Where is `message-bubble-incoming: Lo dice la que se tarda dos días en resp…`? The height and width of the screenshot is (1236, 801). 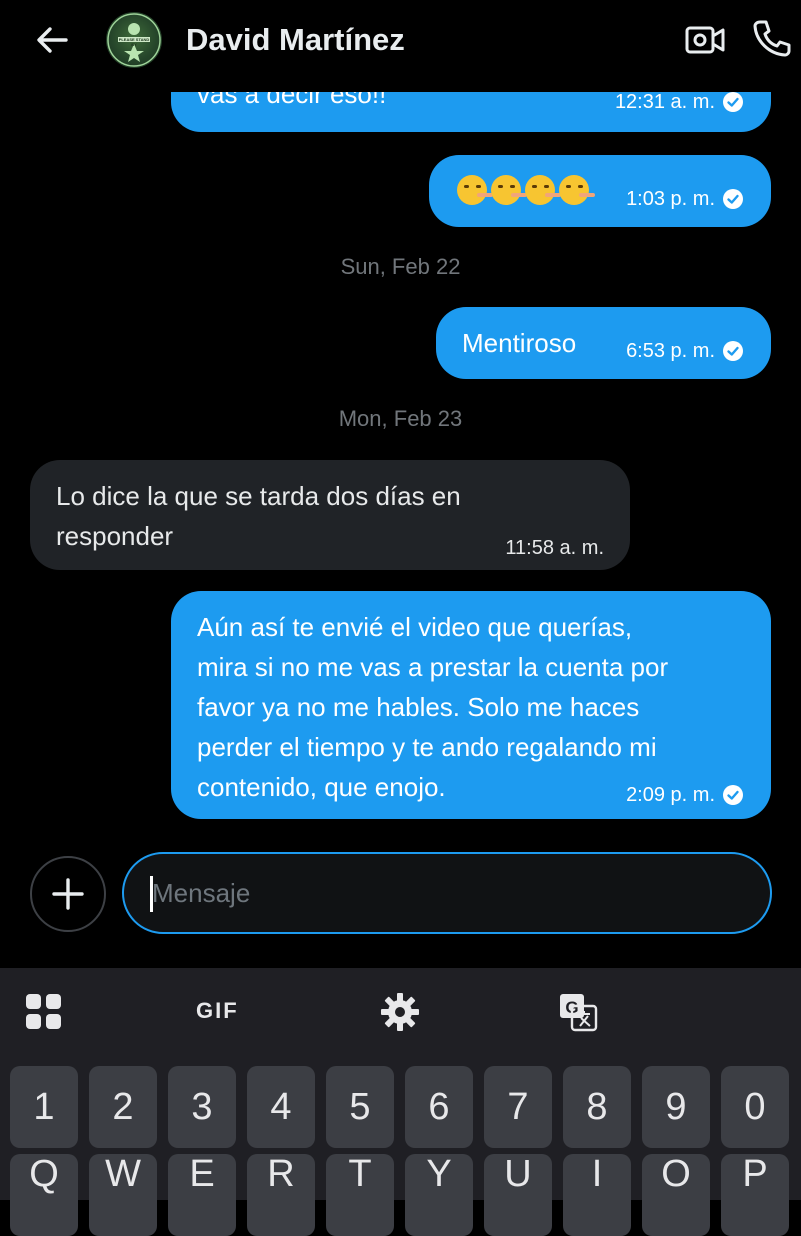
message-bubble-incoming: Lo dice la que se tarda dos días en resp… is located at coordinates (330, 515).